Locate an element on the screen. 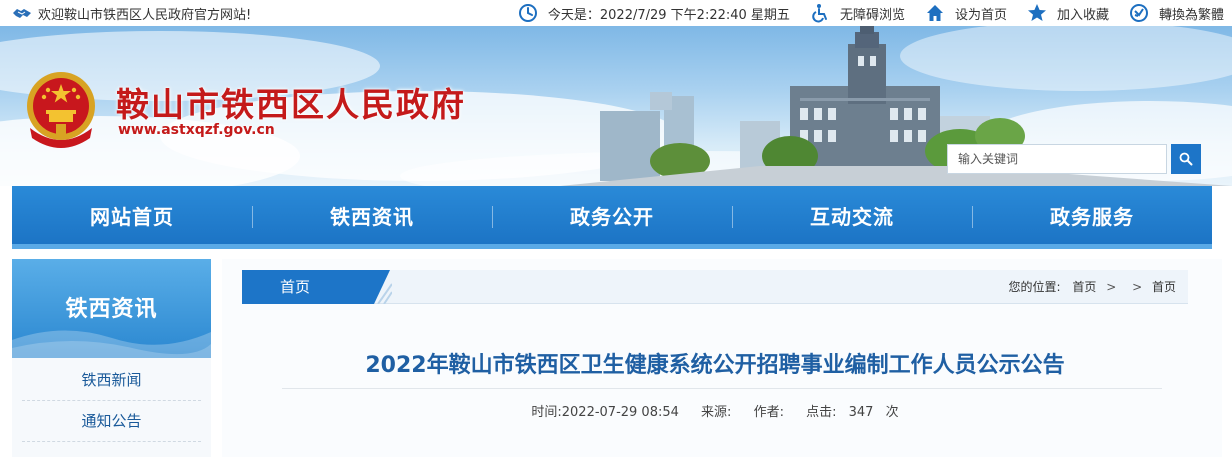  date-value: 2022/7/29 下午2:22:40 星期五 is located at coordinates (694, 15).